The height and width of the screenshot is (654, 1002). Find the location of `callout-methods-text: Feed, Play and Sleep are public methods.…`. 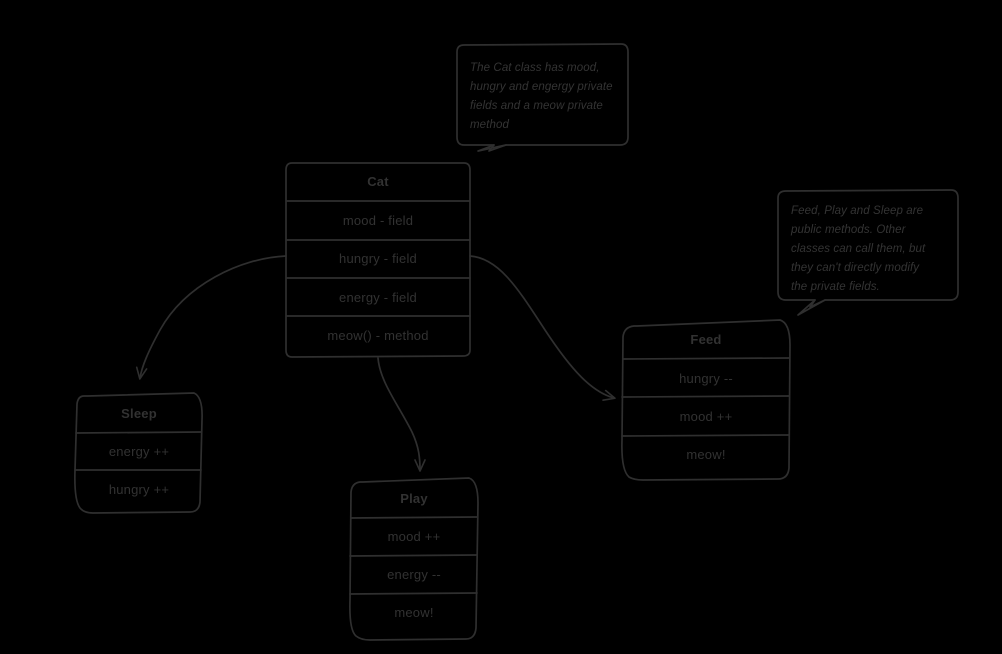

callout-methods-text: Feed, Play and Sleep are public methods.… is located at coordinates (871, 249).